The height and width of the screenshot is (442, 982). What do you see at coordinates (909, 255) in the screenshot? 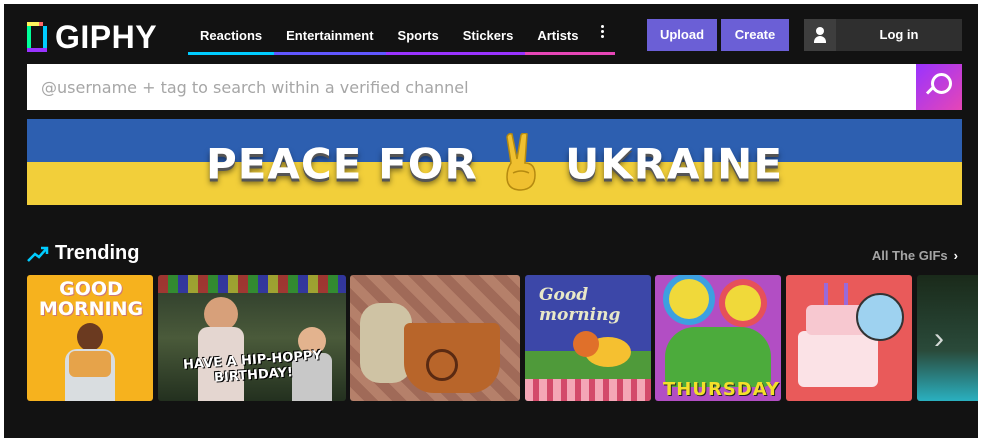
I see `all-gifs-label: All The GIFs` at bounding box center [909, 255].